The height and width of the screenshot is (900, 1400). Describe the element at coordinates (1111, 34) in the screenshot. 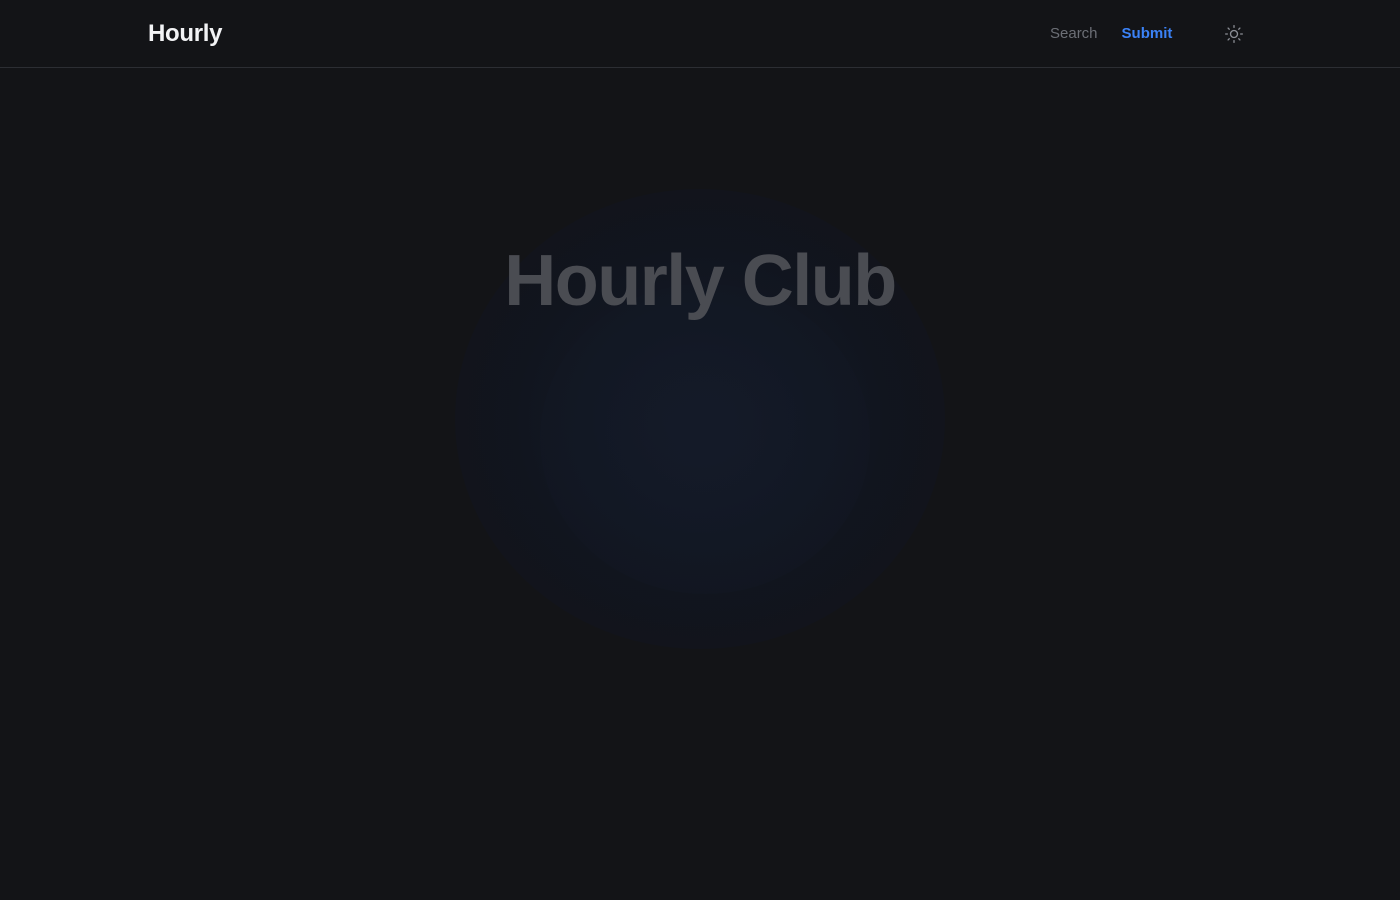

I see `nav-links: Search Submit` at that location.